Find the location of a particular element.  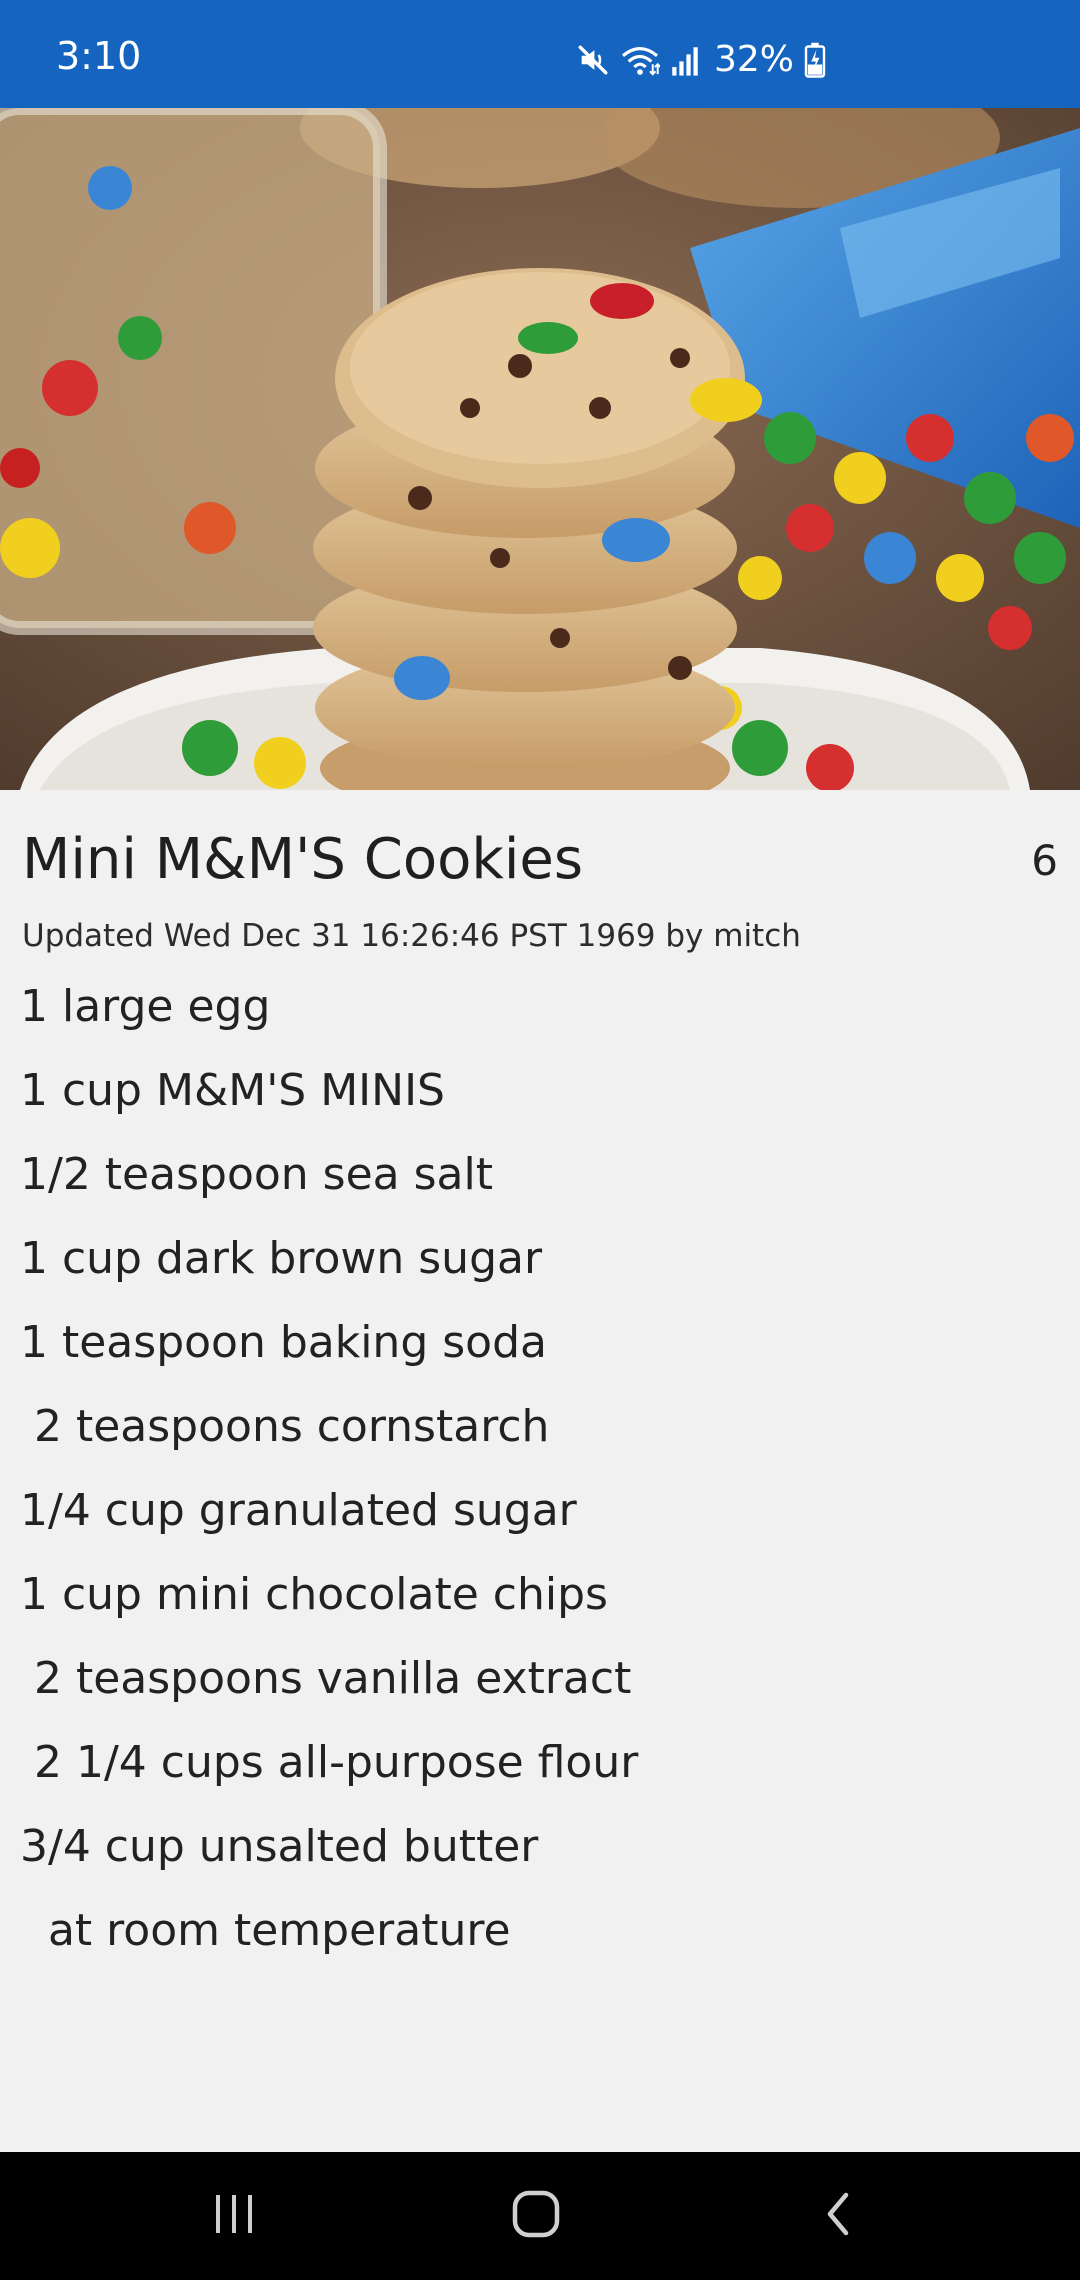

back-icon is located at coordinates (838, 2216).